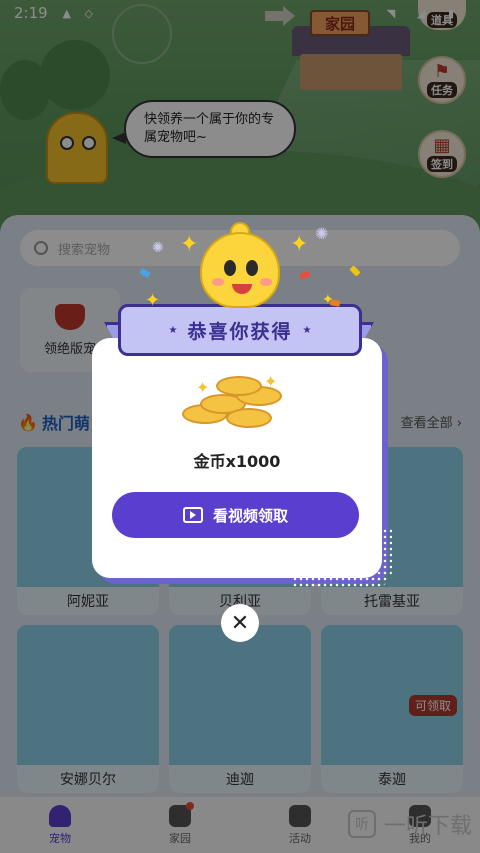 The image size is (480, 853). I want to click on chick-mouth, so click(242, 289).